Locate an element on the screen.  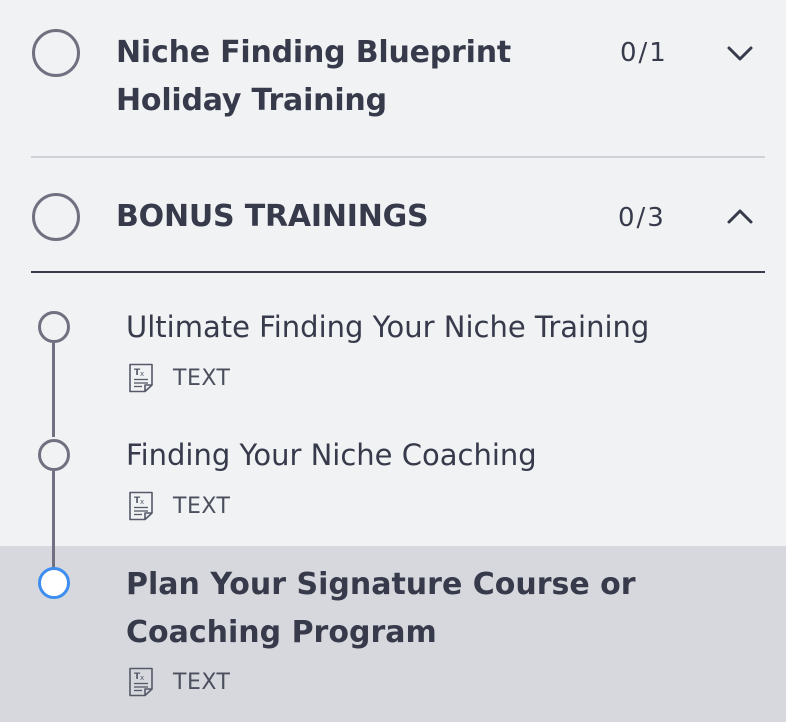
section-progress-count: 0/1 is located at coordinates (644, 53).